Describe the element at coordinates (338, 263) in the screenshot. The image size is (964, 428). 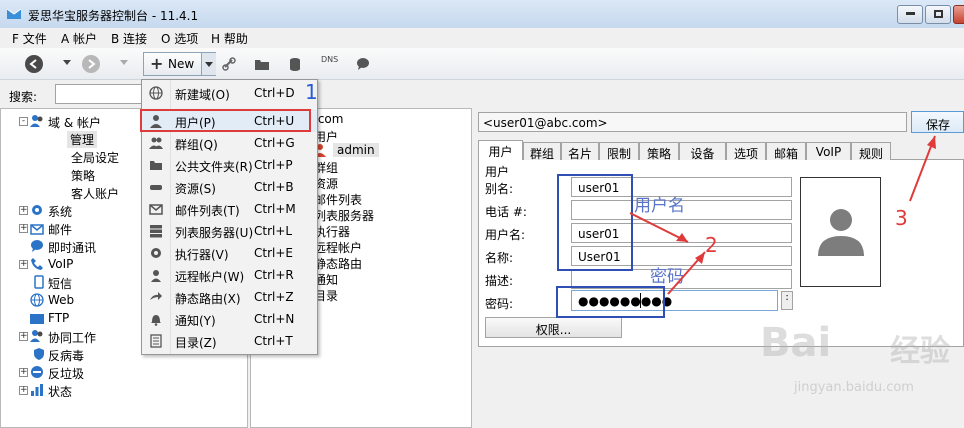
I see `mid-item-static-routes: 静态路由` at that location.